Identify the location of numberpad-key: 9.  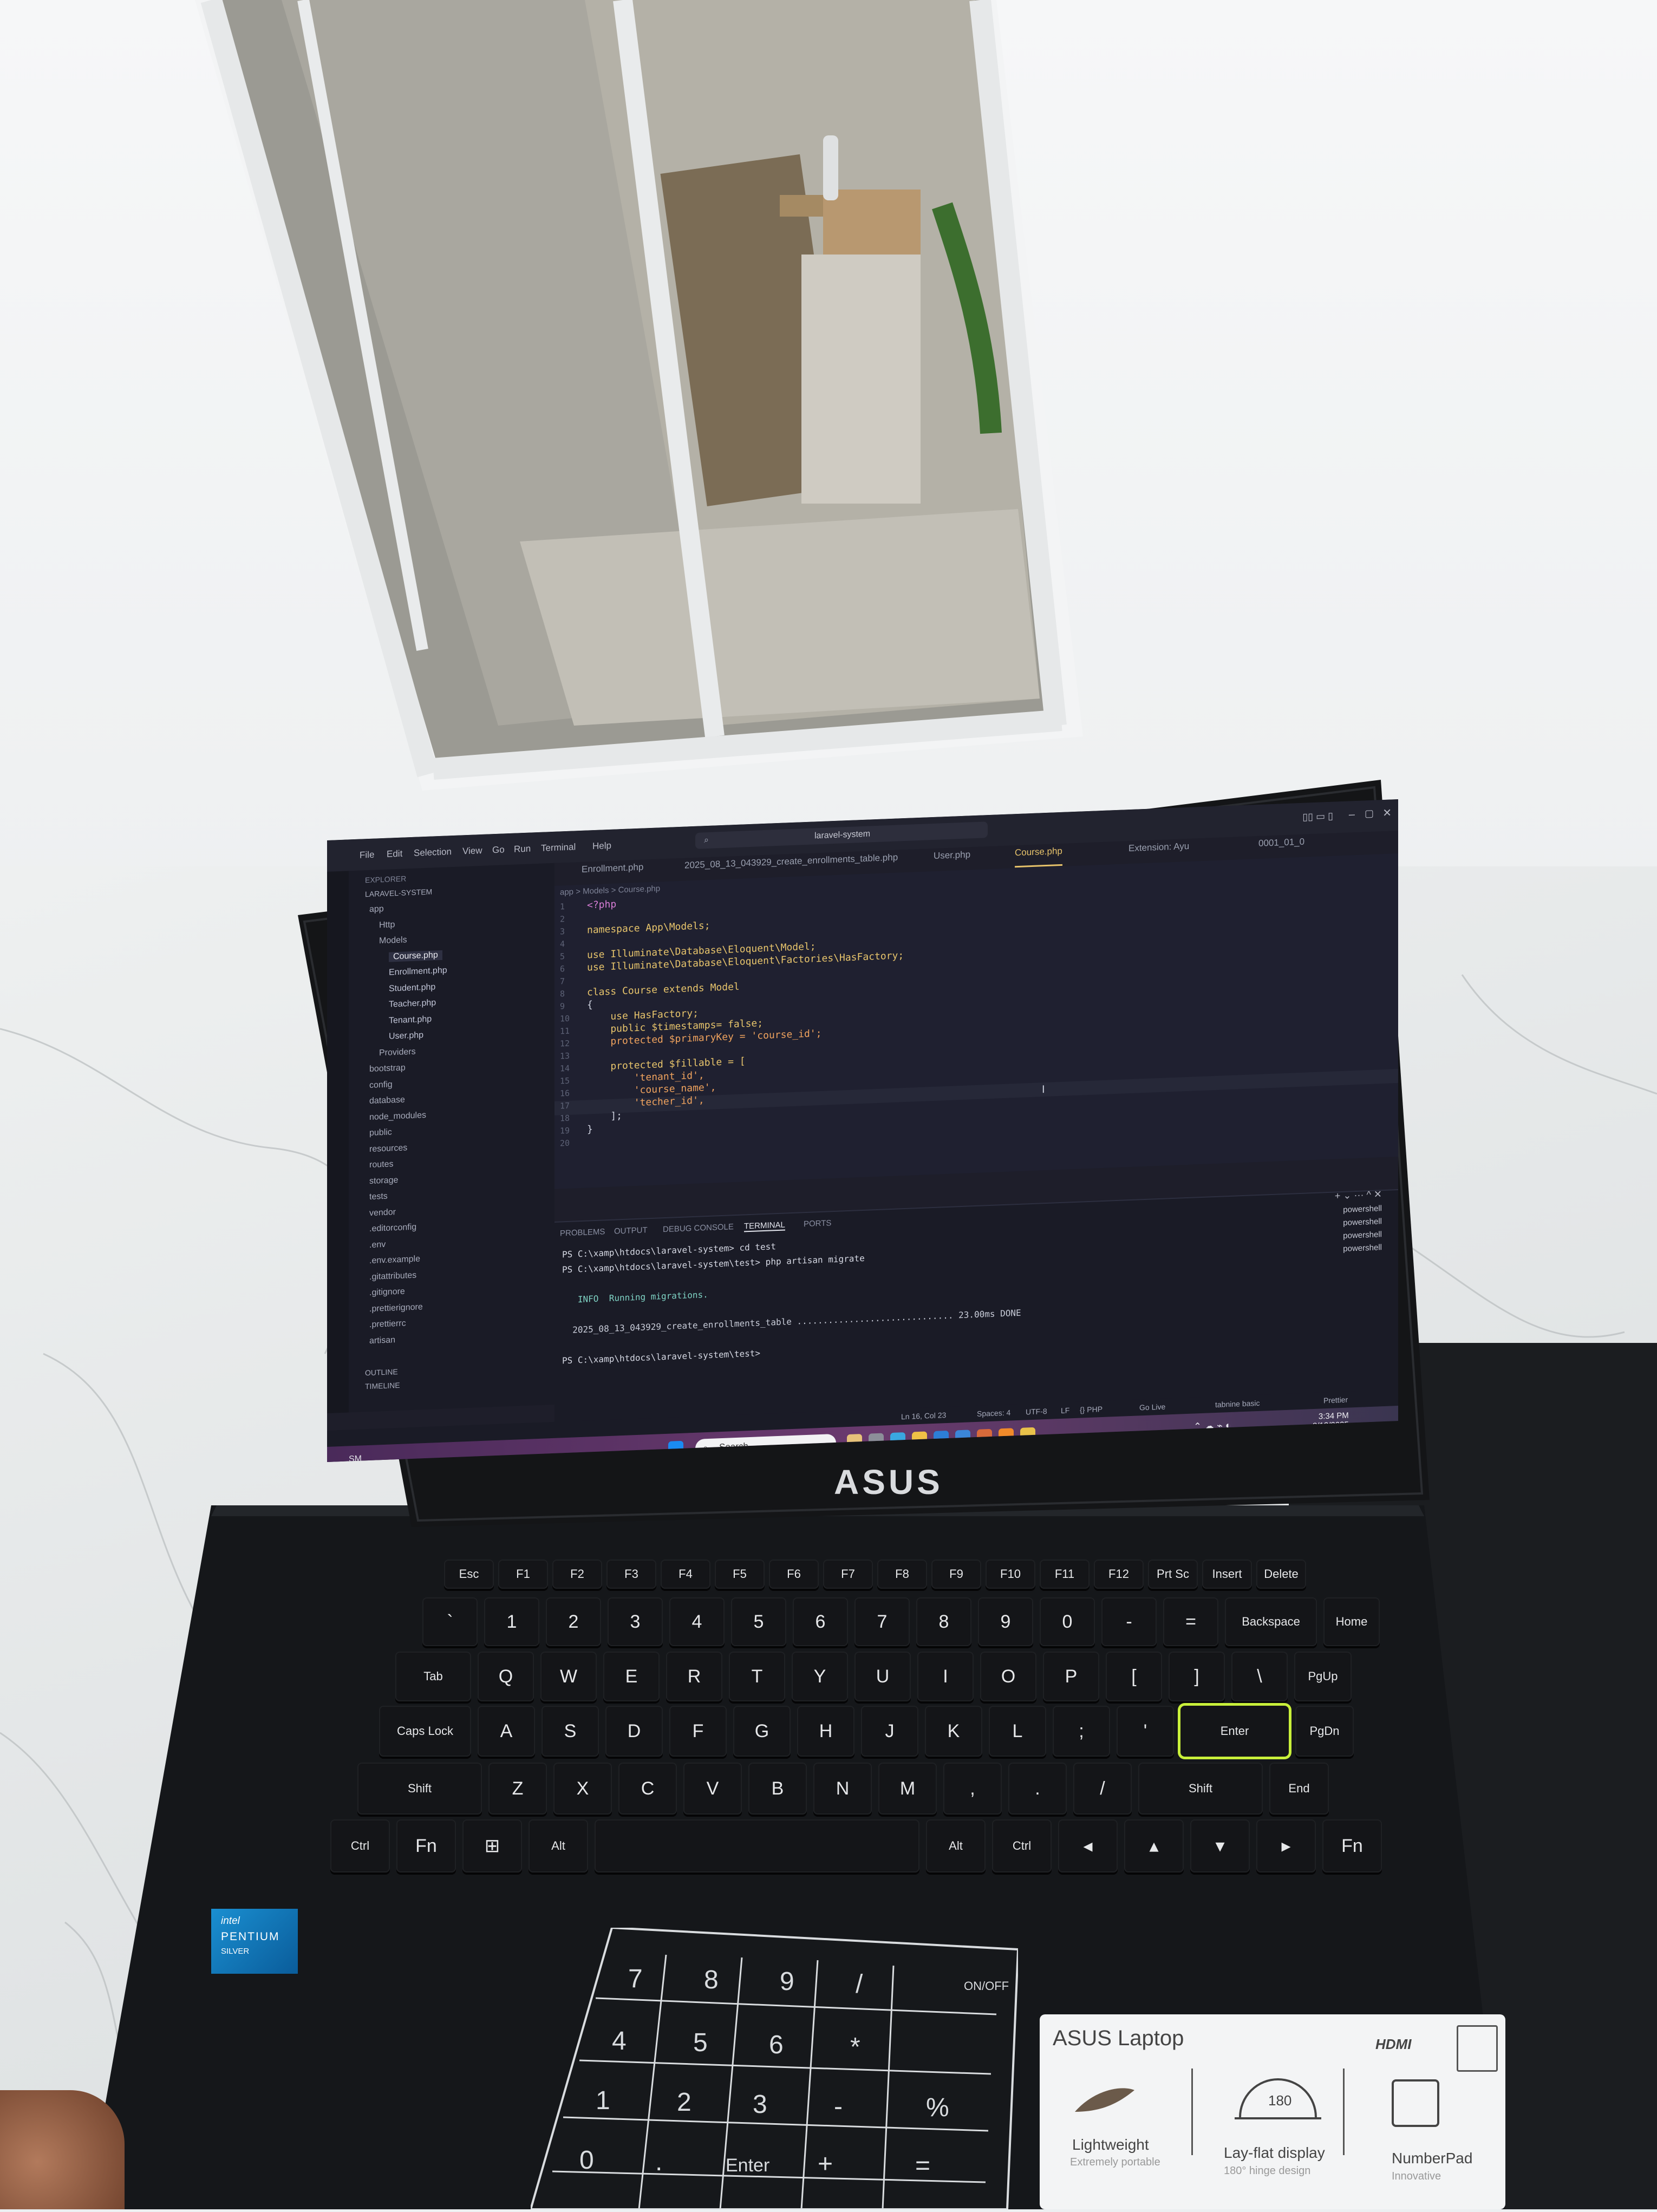
(787, 1981).